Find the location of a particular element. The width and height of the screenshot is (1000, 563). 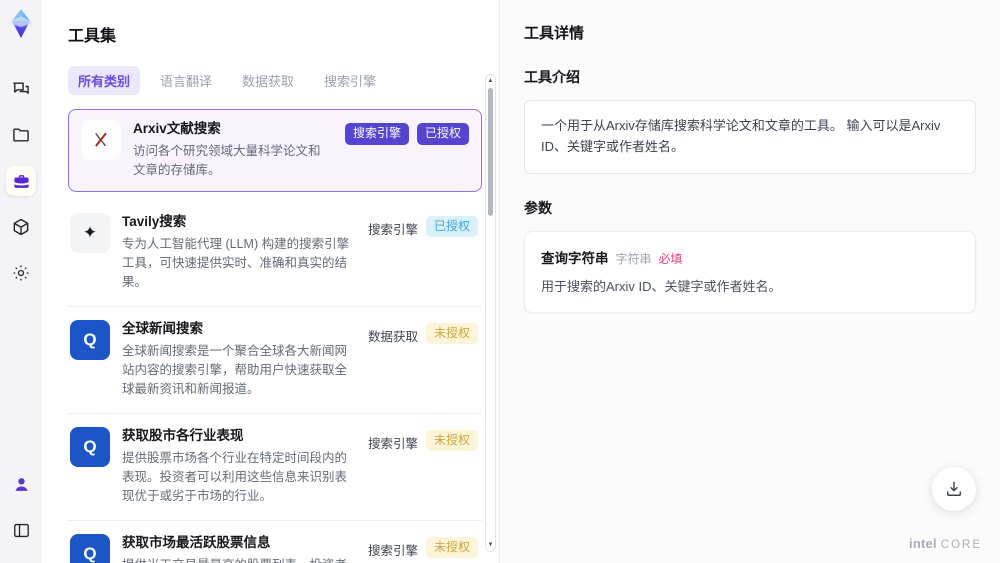

param-name: 查询字符串 is located at coordinates (575, 258).